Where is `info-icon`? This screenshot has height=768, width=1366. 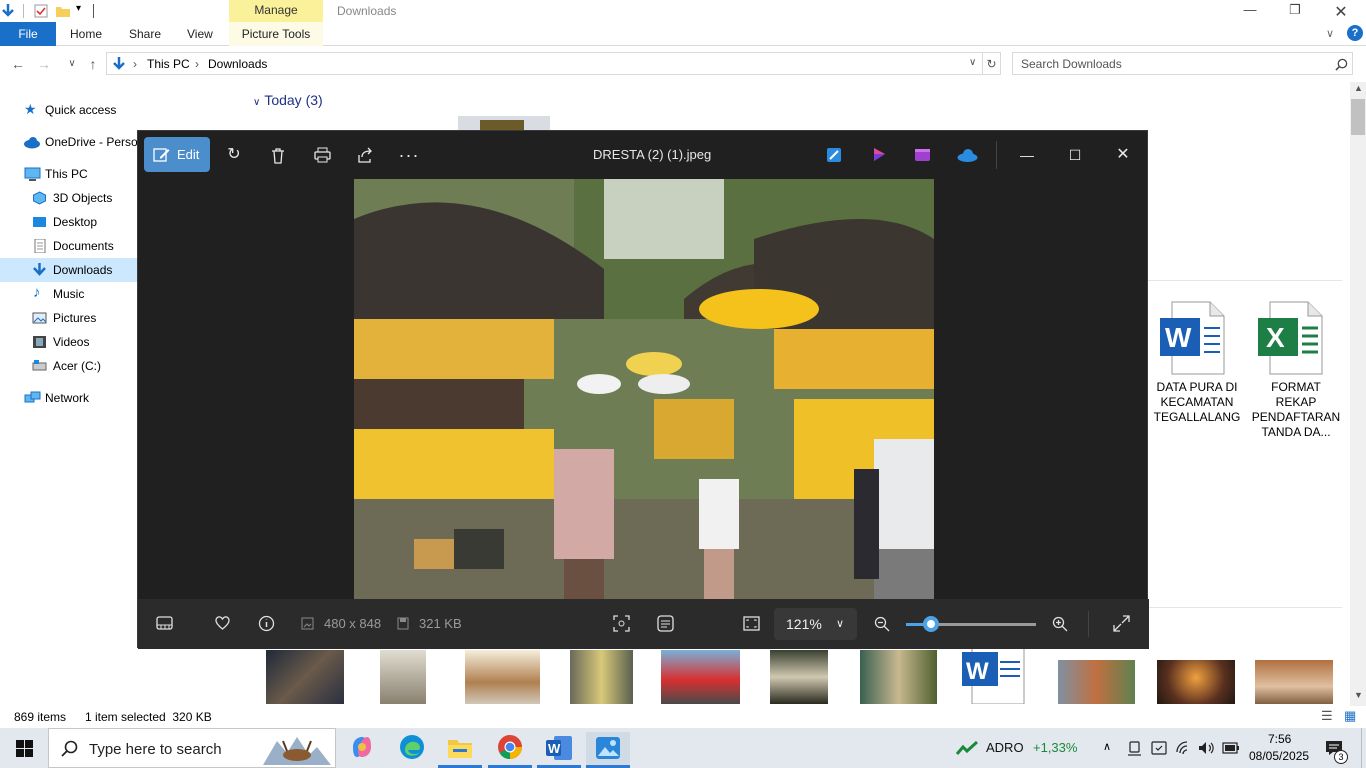
info-icon is located at coordinates (266, 623).